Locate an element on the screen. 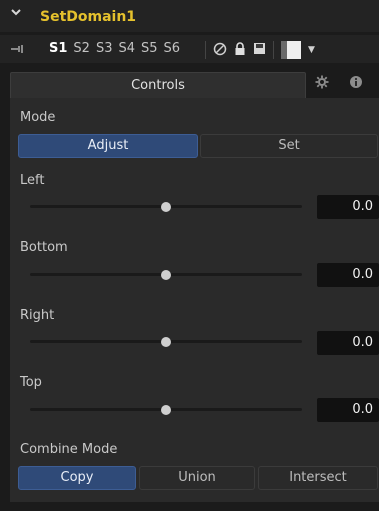 This screenshot has width=379, height=511. bottom-value-field: 0.0 is located at coordinates (348, 275).